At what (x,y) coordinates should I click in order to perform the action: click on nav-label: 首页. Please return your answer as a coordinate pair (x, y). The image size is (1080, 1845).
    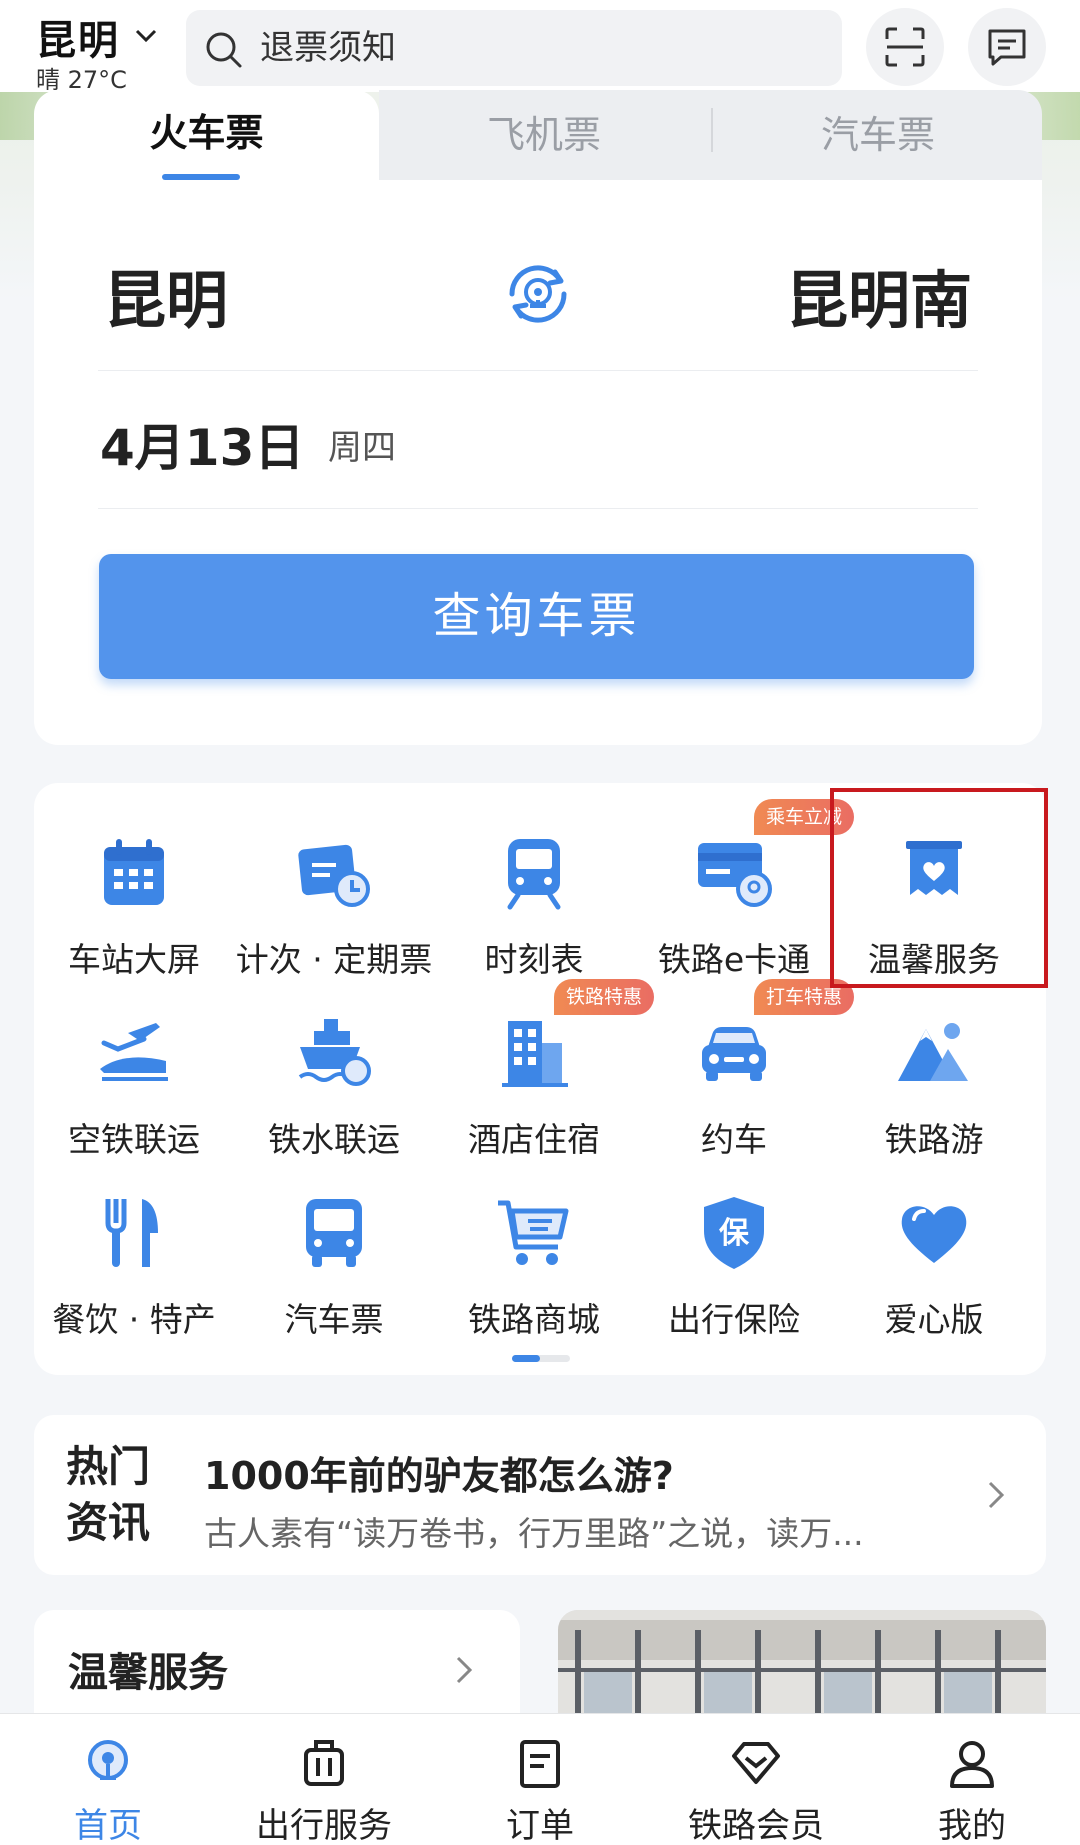
    Looking at the image, I should click on (108, 1825).